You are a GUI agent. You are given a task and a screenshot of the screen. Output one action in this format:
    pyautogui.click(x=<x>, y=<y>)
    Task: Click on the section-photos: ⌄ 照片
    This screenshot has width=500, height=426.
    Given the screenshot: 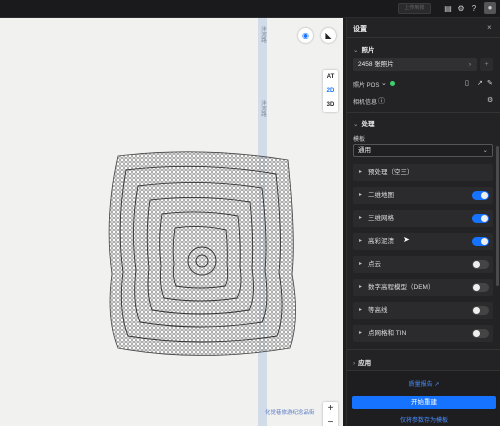 What is the action you would take?
    pyautogui.click(x=363, y=49)
    